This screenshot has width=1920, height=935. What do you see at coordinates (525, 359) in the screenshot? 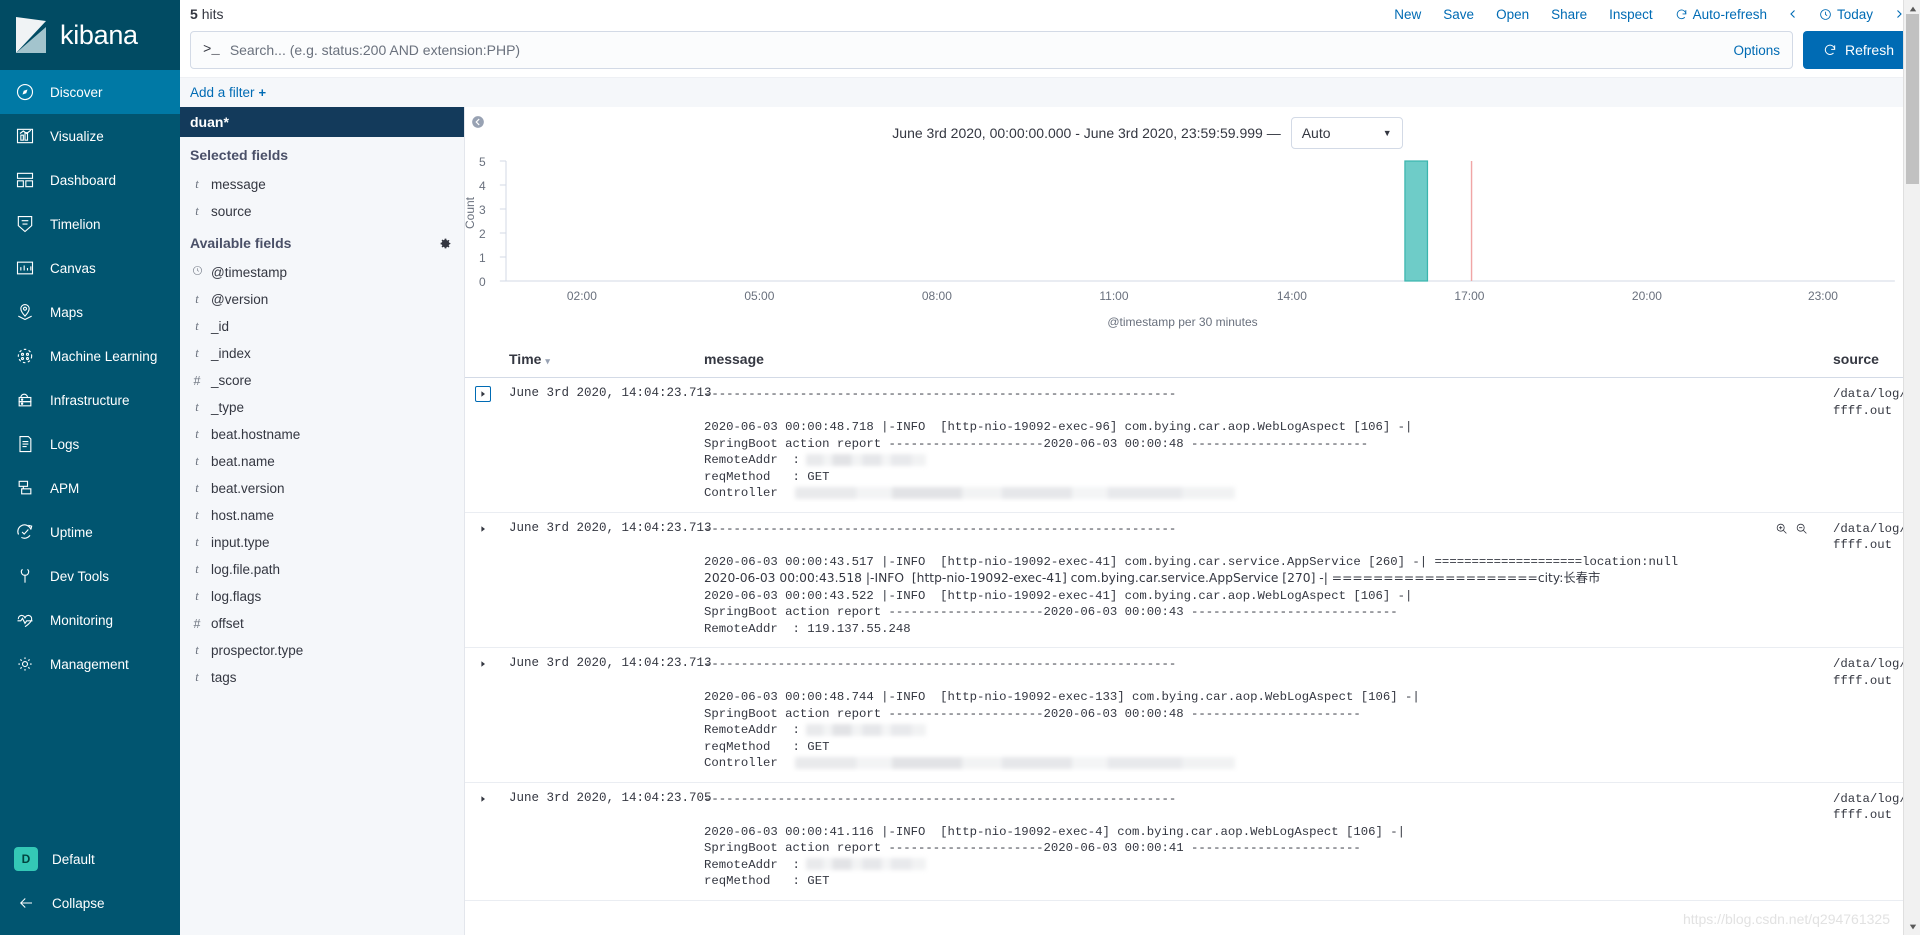
I see `time-header-label: Time` at bounding box center [525, 359].